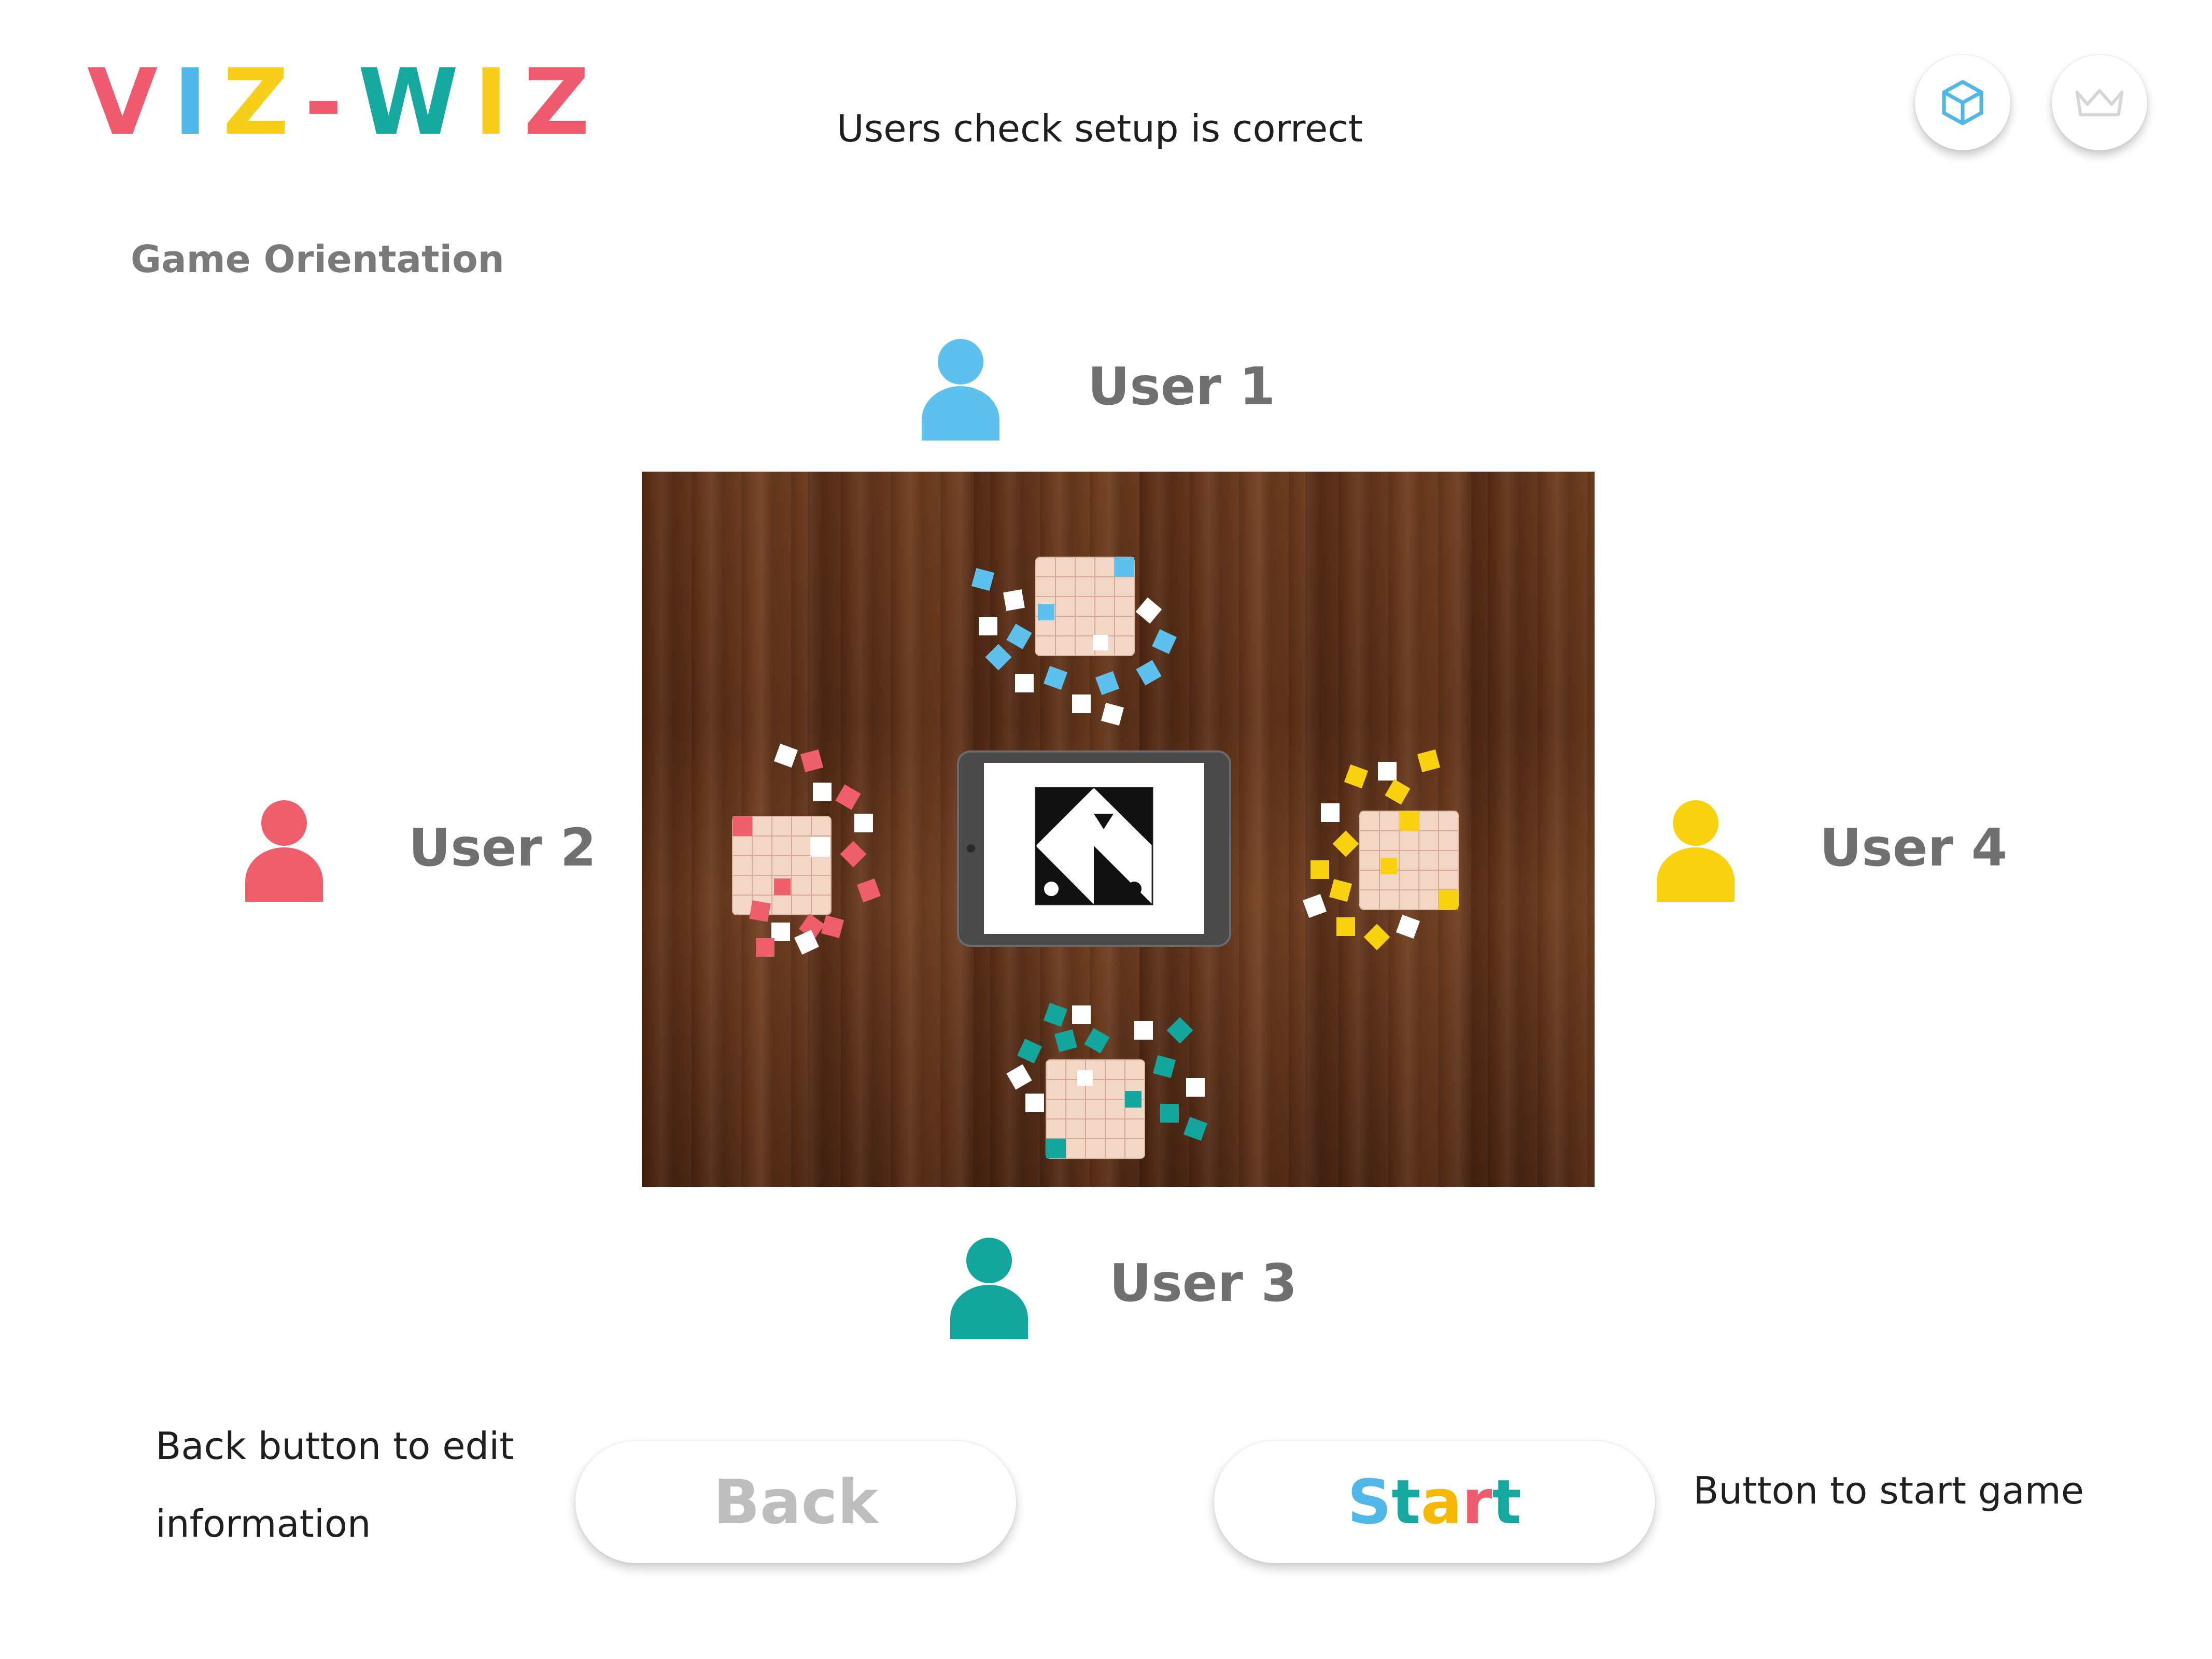  I want to click on user-2-board, so click(782, 865).